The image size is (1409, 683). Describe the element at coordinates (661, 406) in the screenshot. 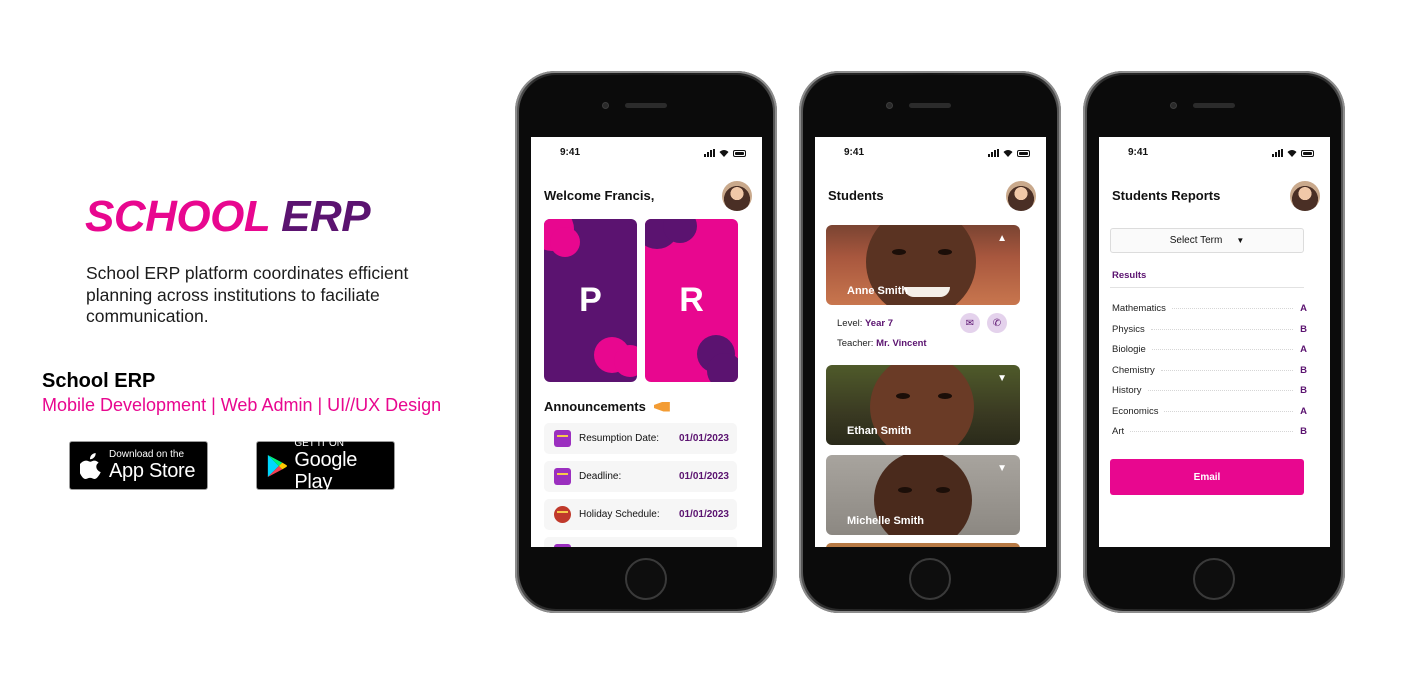

I see `megaphone-icon` at that location.